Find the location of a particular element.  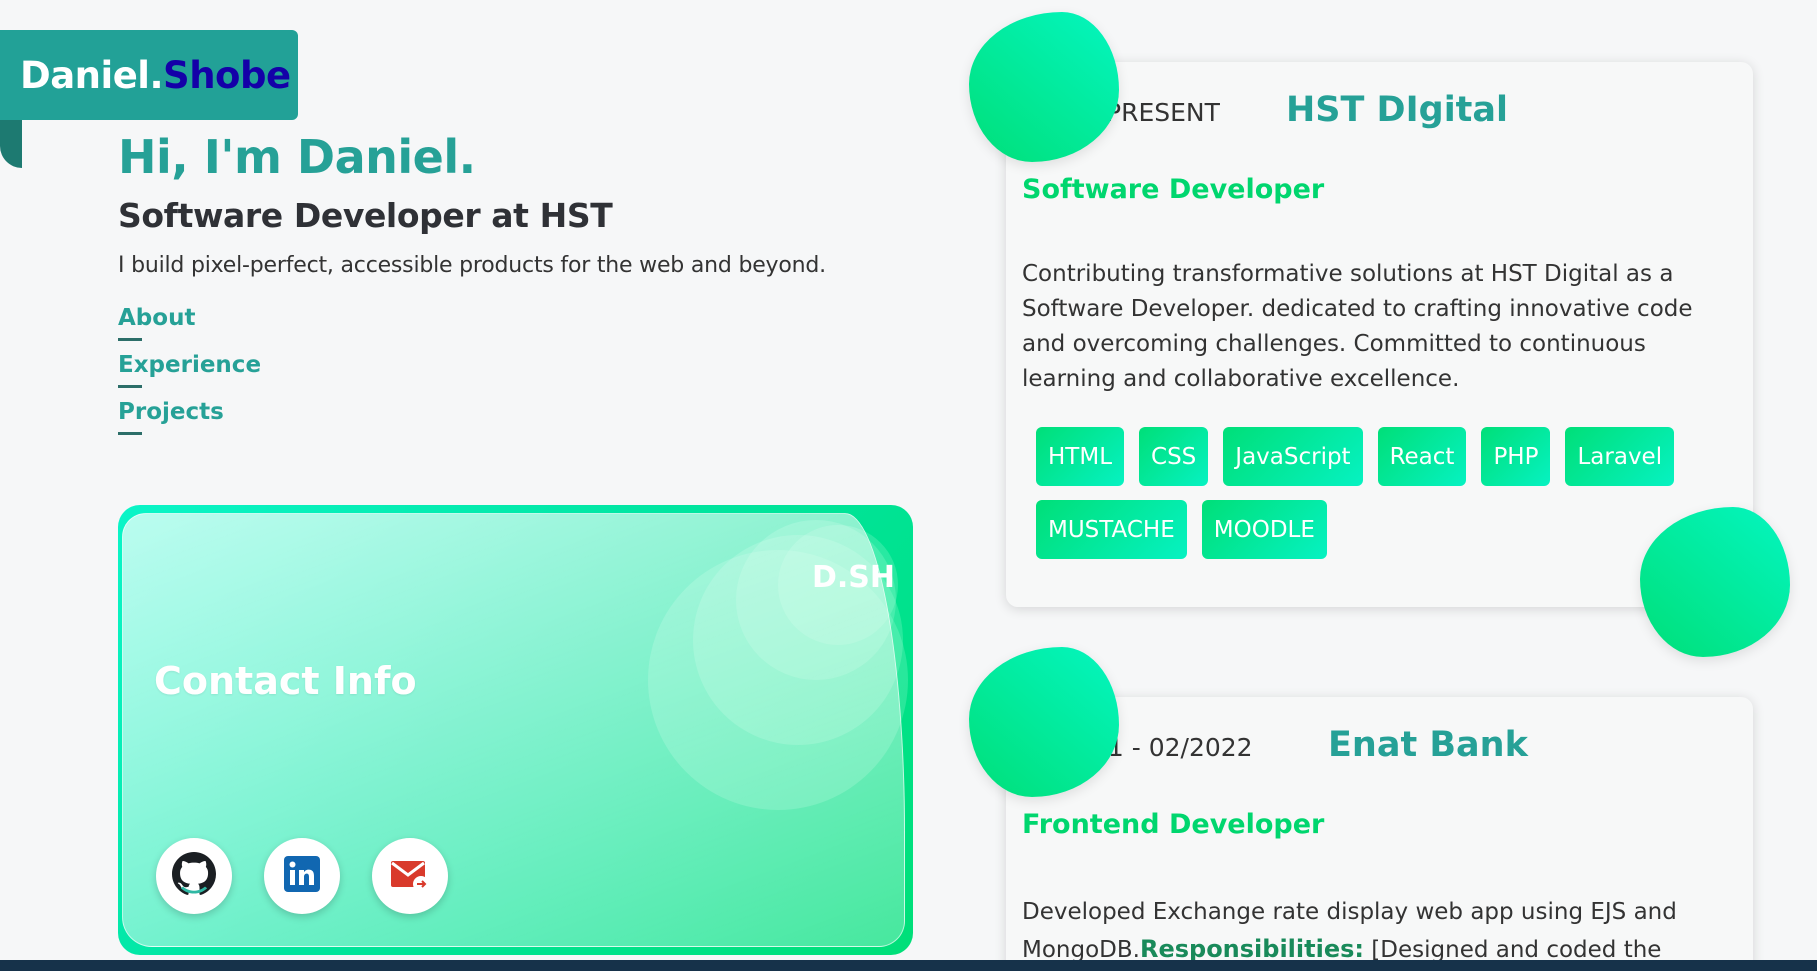

responsibilities-text: [Designed and coded the is located at coordinates (1513, 948).